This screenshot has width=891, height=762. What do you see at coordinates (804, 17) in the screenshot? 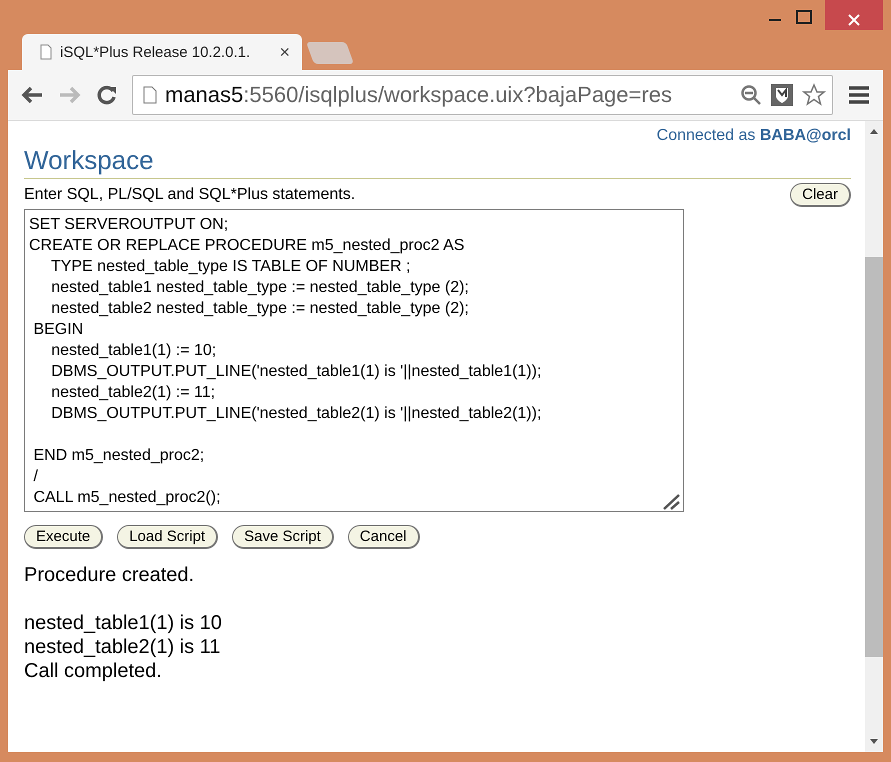
I see `maximize-icon` at bounding box center [804, 17].